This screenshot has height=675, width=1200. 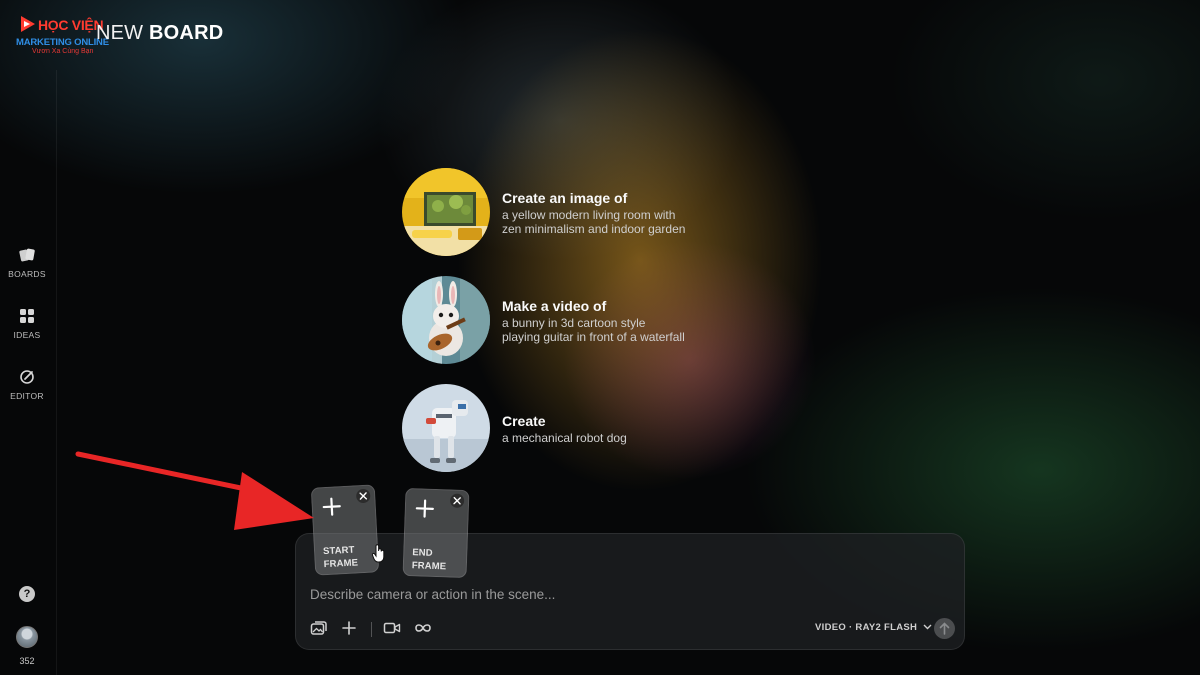 What do you see at coordinates (422, 553) in the screenshot?
I see `frame-label-line: END` at bounding box center [422, 553].